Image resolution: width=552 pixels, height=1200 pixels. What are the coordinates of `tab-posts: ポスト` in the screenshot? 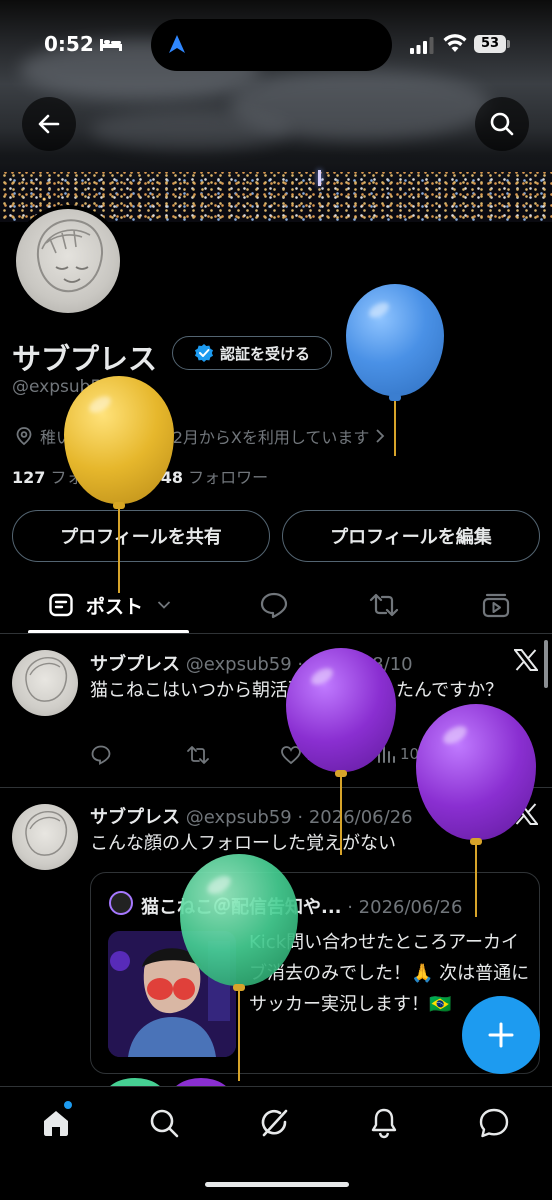 It's located at (109, 605).